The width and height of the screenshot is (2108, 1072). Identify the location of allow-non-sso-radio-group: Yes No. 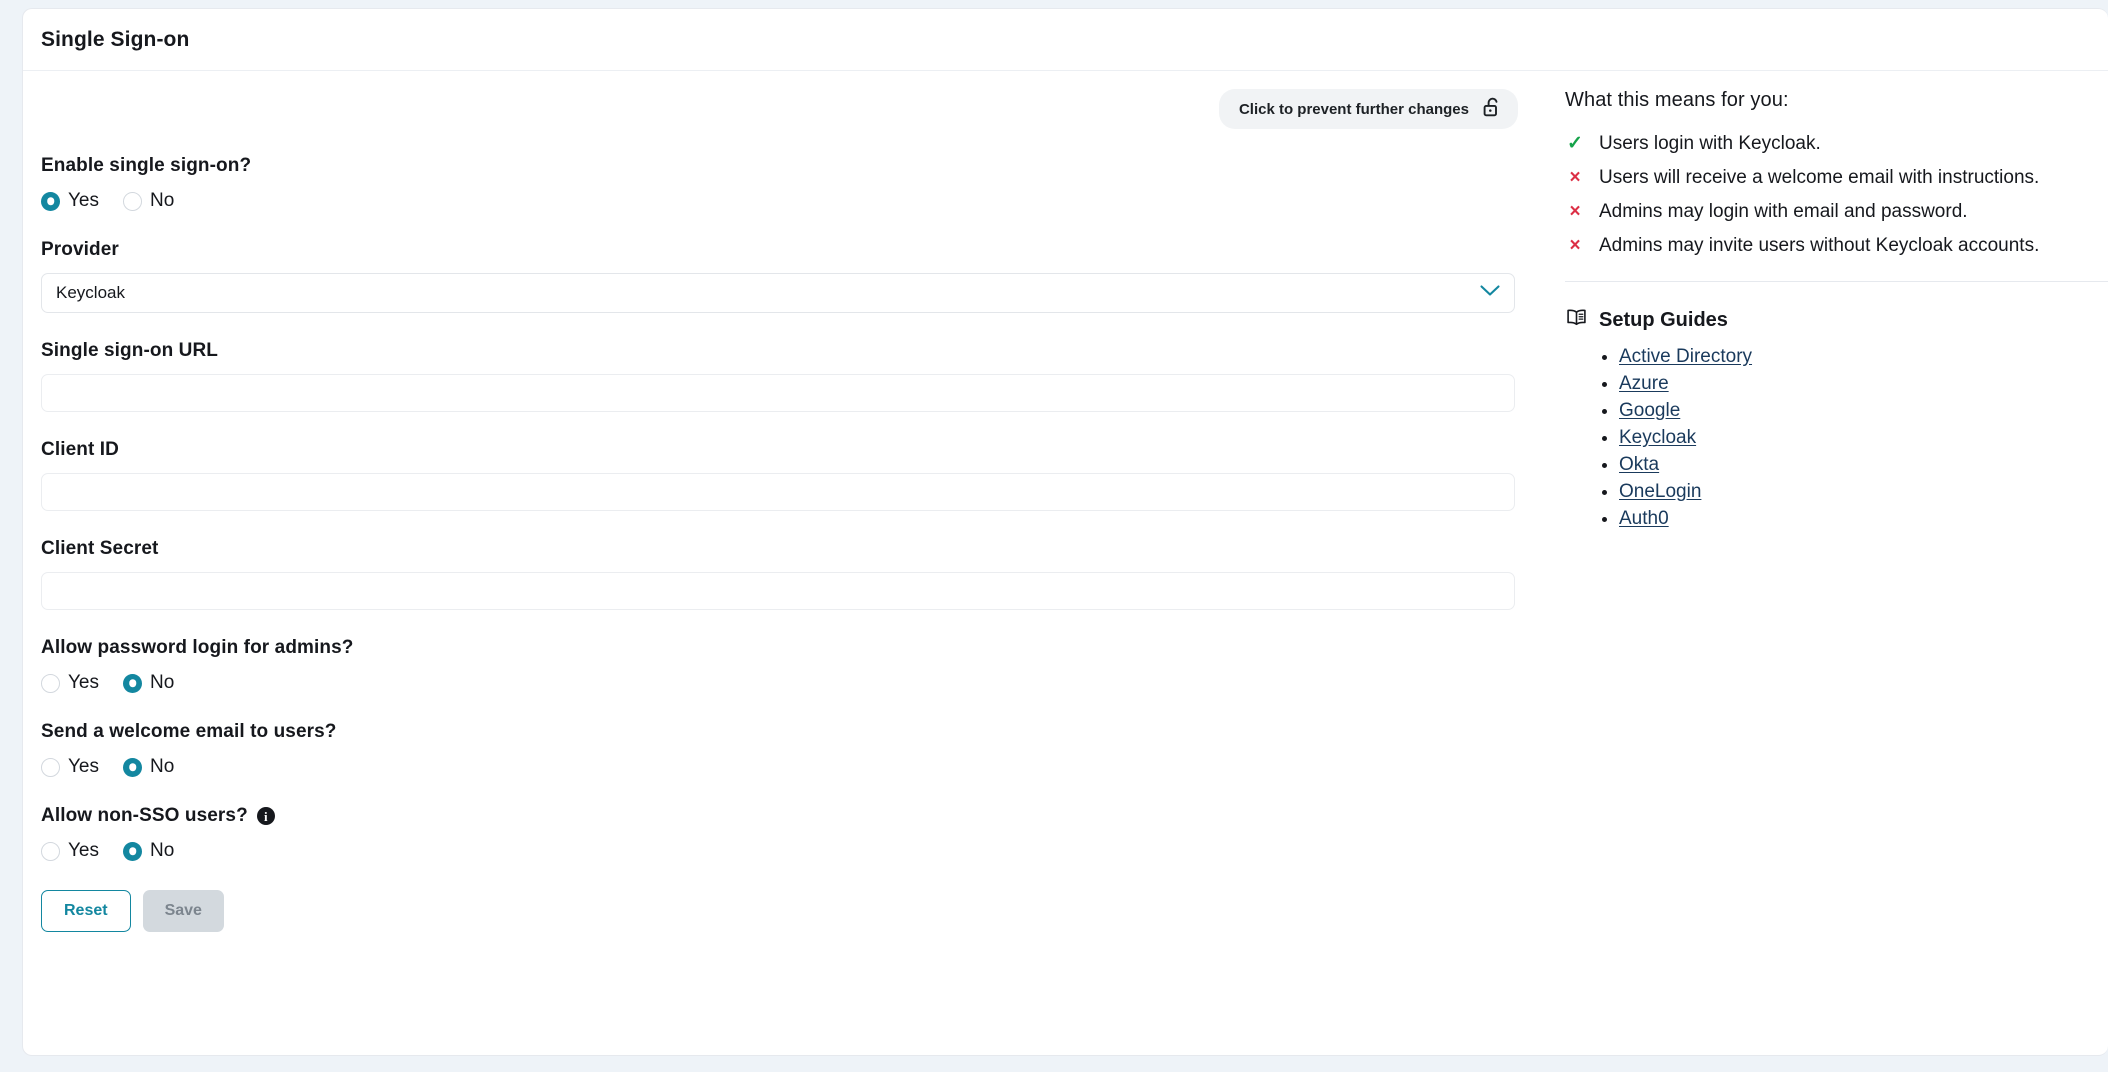
(786, 851).